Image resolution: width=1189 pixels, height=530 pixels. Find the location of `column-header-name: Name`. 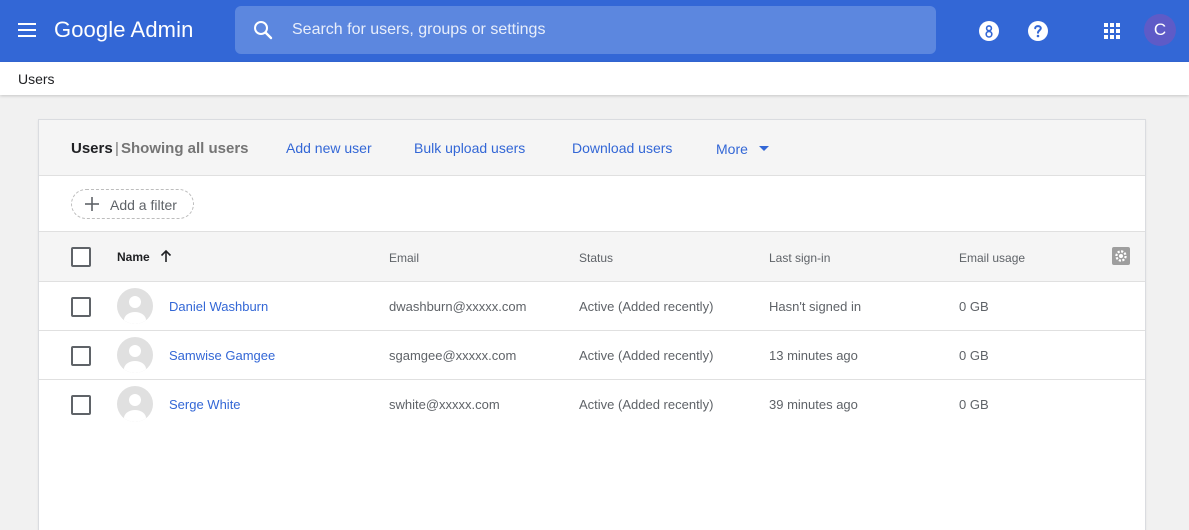

column-header-name: Name is located at coordinates (133, 257).